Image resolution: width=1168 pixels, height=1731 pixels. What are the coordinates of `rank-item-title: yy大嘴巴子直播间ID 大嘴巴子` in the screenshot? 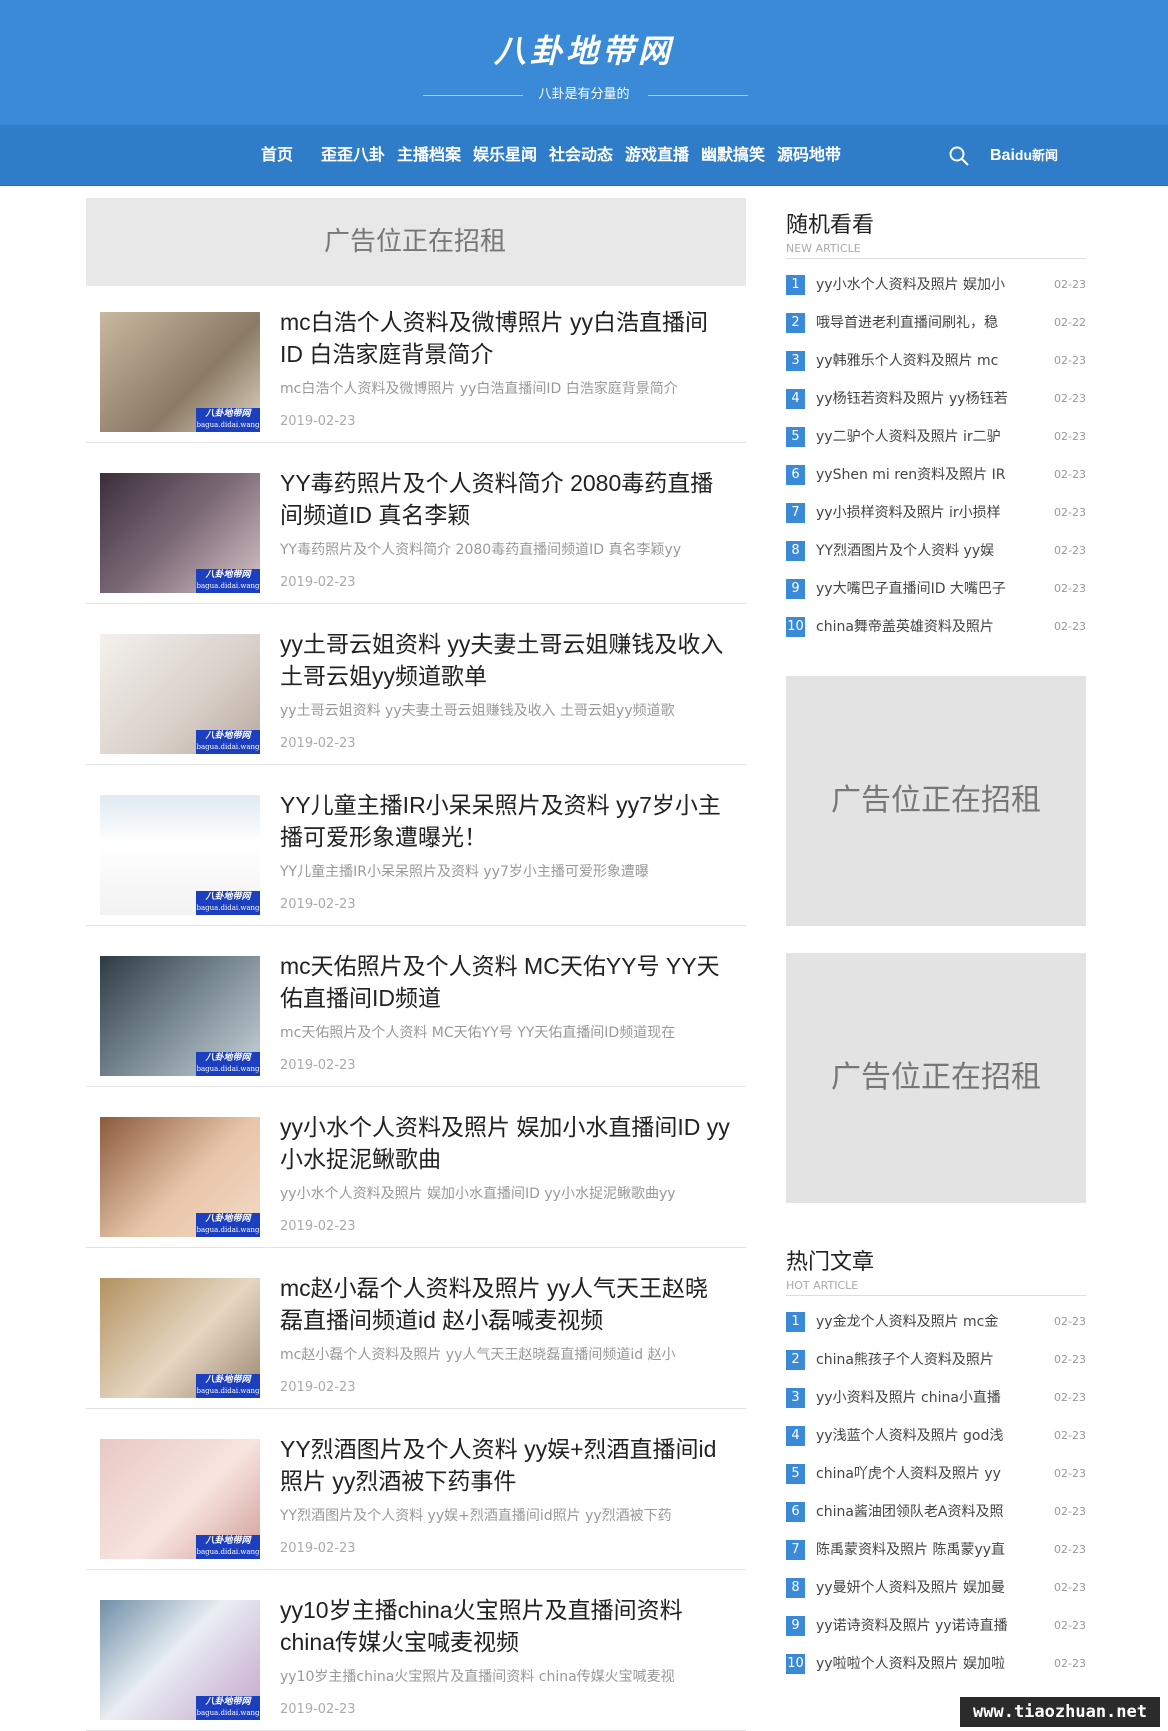 It's located at (923, 589).